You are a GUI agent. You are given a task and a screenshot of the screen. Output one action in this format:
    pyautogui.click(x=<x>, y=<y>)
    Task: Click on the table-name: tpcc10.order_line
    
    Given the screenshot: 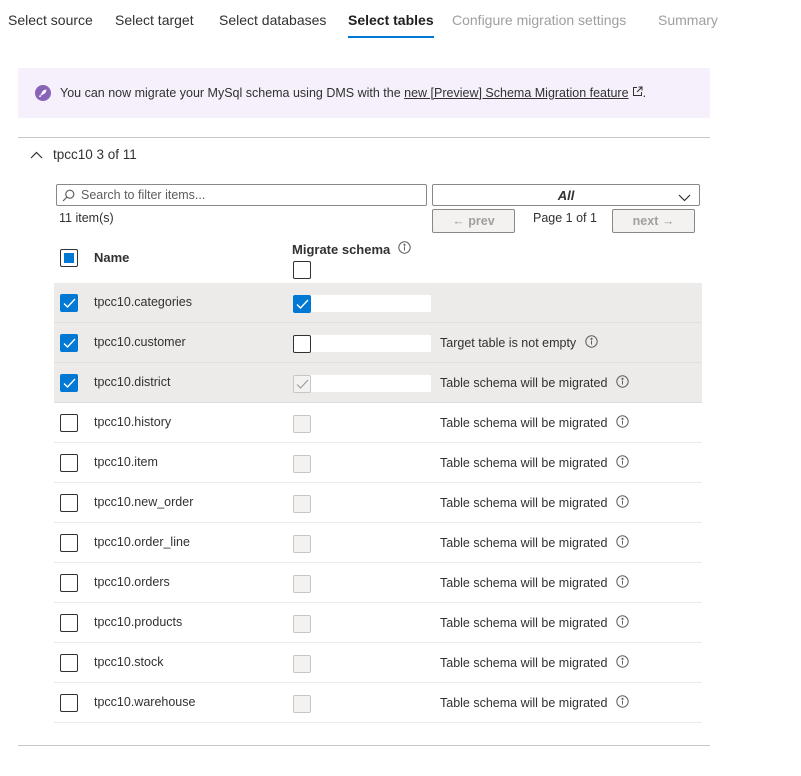 What is the action you would take?
    pyautogui.click(x=142, y=542)
    